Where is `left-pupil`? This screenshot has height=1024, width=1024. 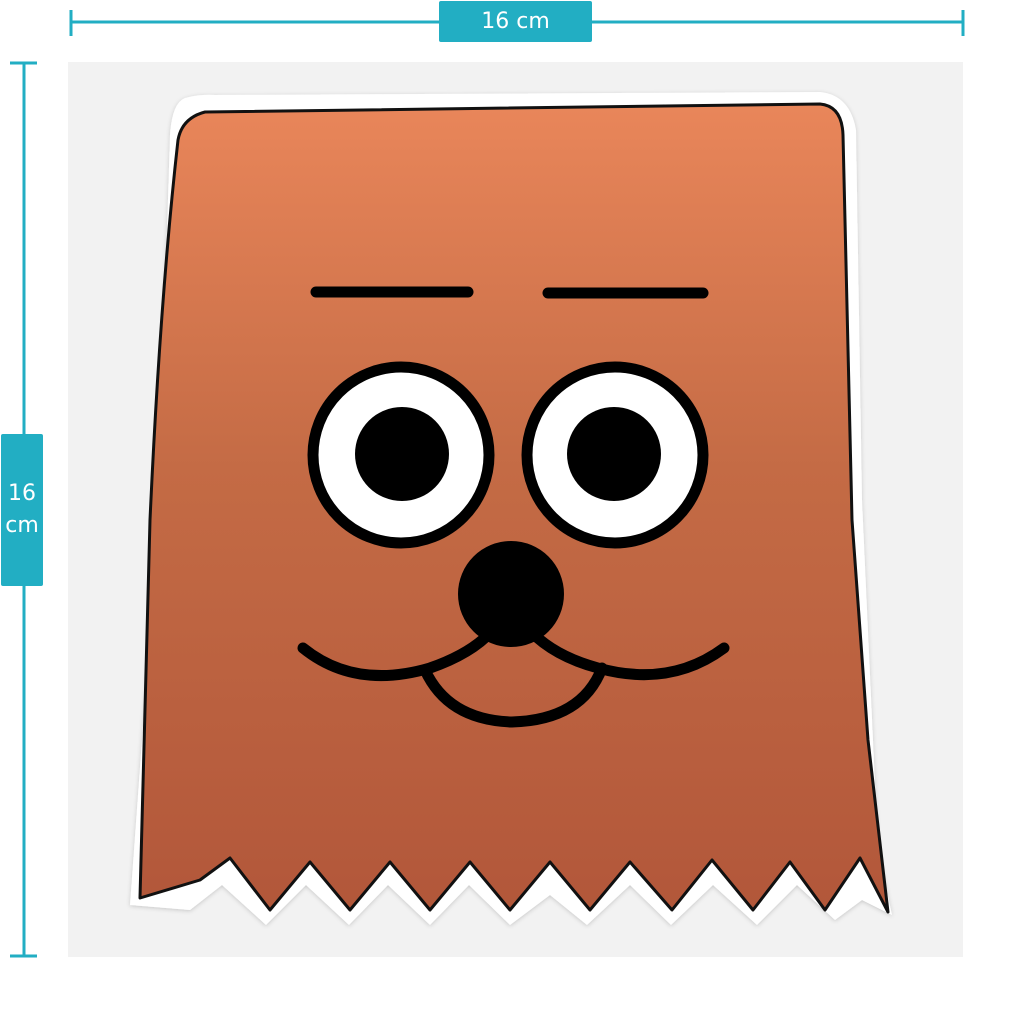
left-pupil is located at coordinates (402, 454).